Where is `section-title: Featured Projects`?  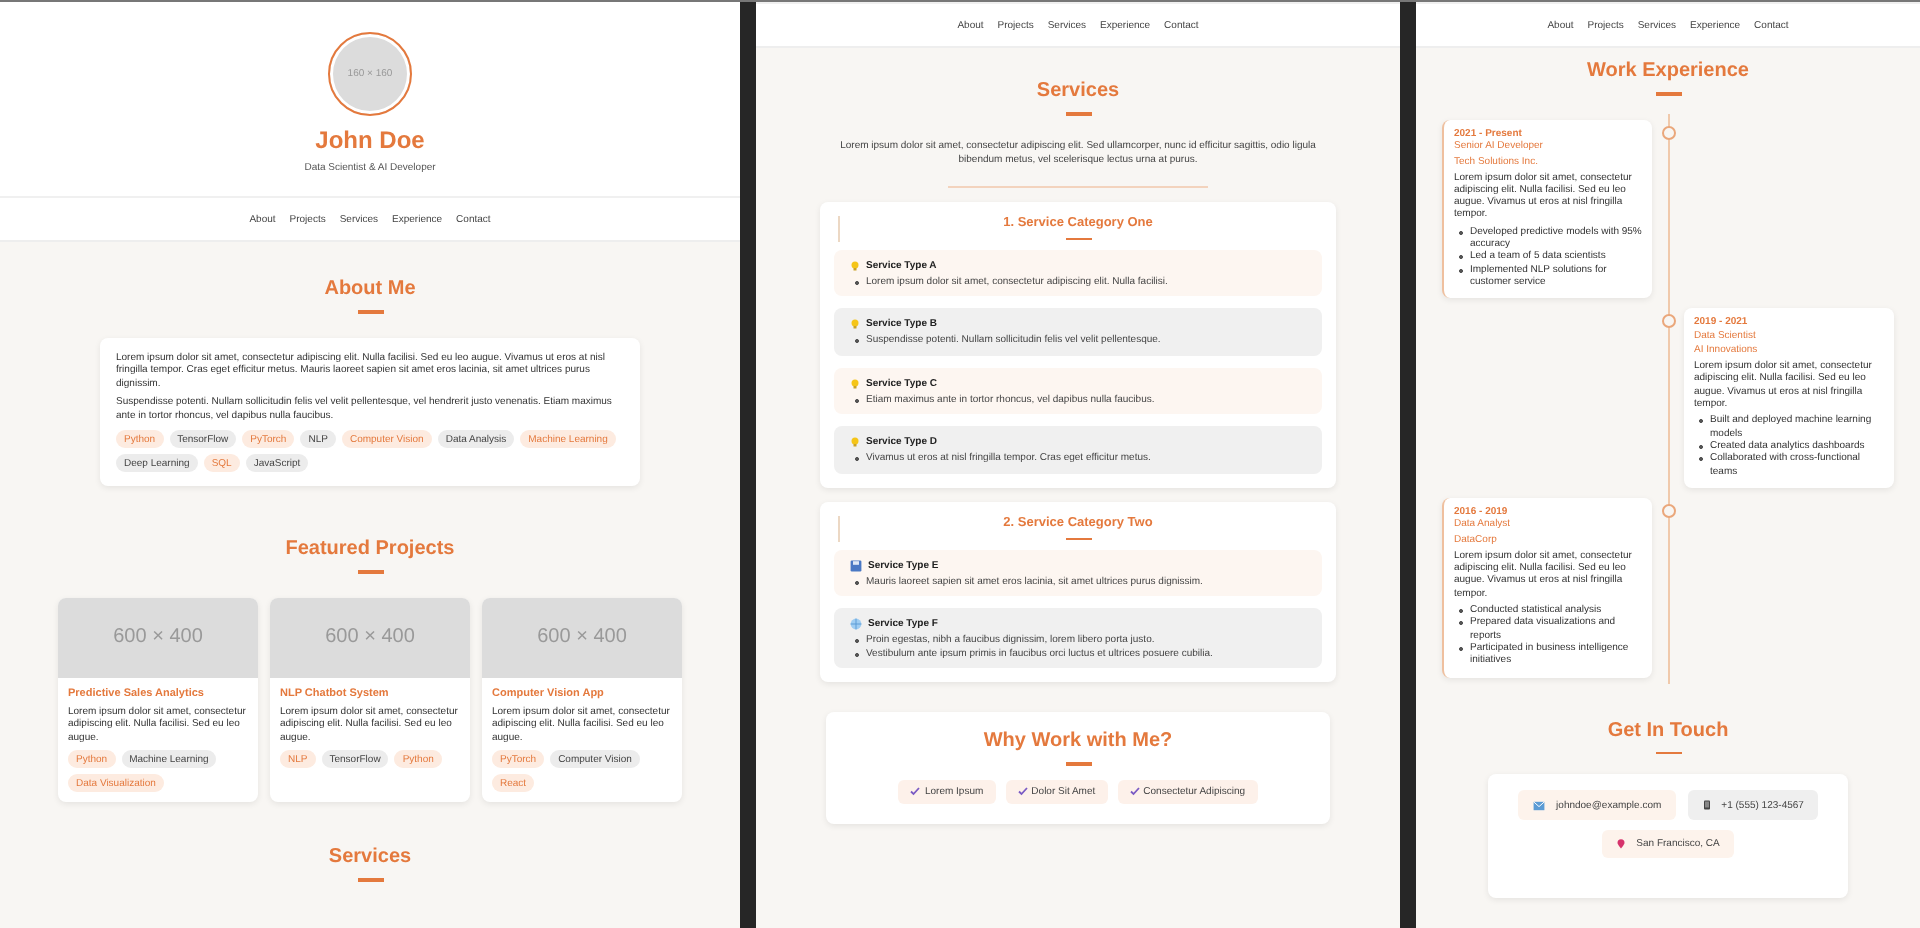
section-title: Featured Projects is located at coordinates (370, 550).